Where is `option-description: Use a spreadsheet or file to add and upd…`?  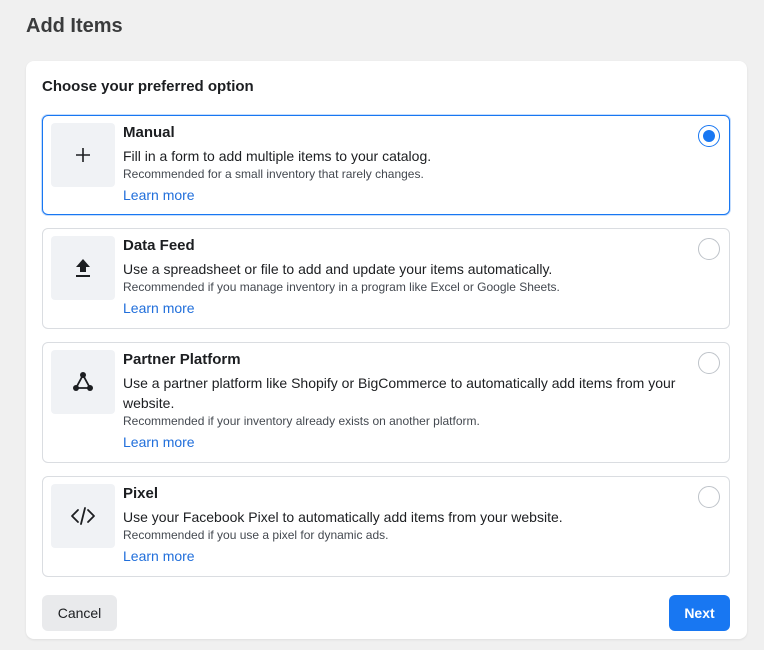
option-description: Use a spreadsheet or file to add and upd… is located at coordinates (338, 269).